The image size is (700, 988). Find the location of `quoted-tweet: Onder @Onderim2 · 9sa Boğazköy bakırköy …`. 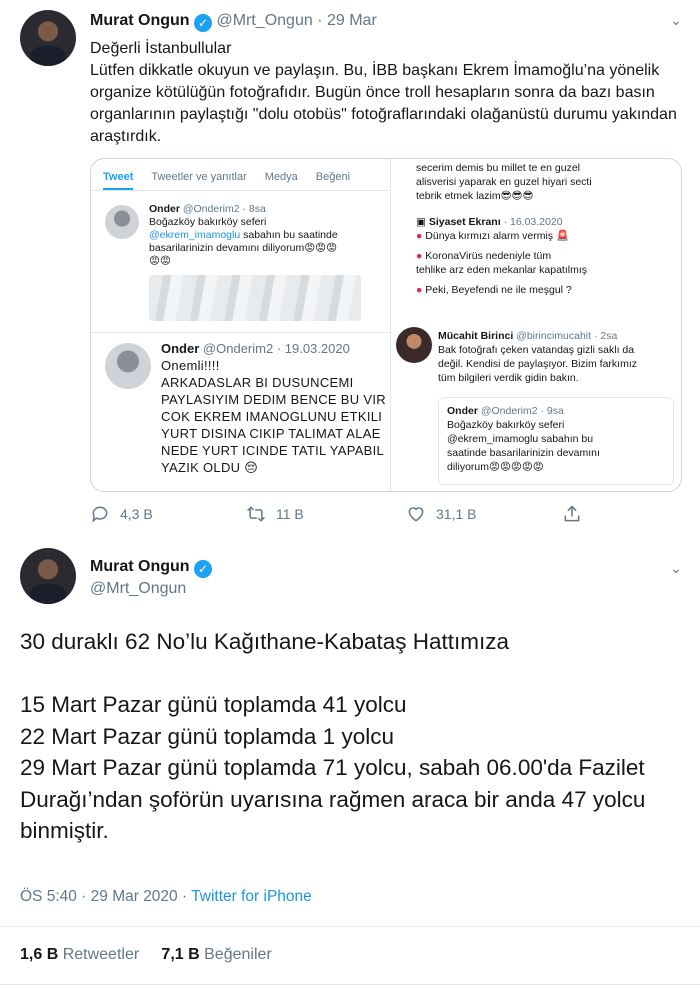

quoted-tweet: Onder @Onderim2 · 9sa Boğazköy bakırköy … is located at coordinates (556, 441).